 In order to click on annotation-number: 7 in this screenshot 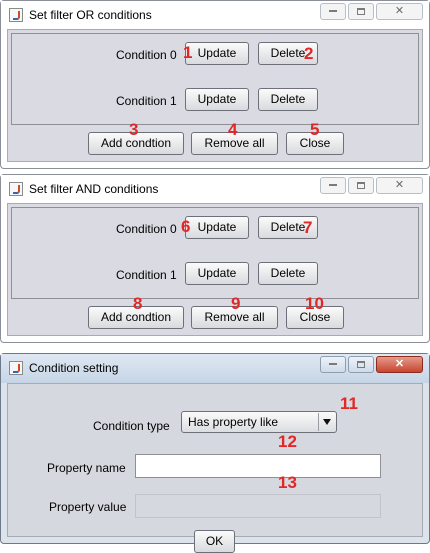, I will do `click(308, 227)`.